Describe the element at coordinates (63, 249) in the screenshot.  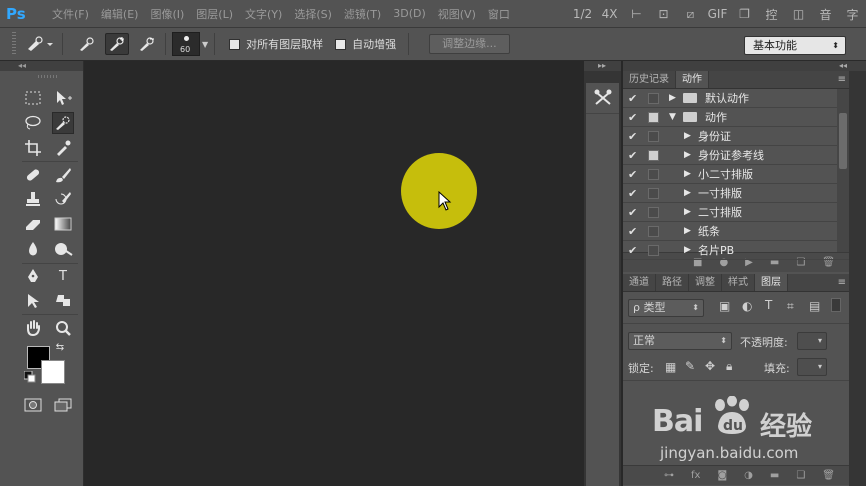
I see `dodge-tool-icon` at that location.